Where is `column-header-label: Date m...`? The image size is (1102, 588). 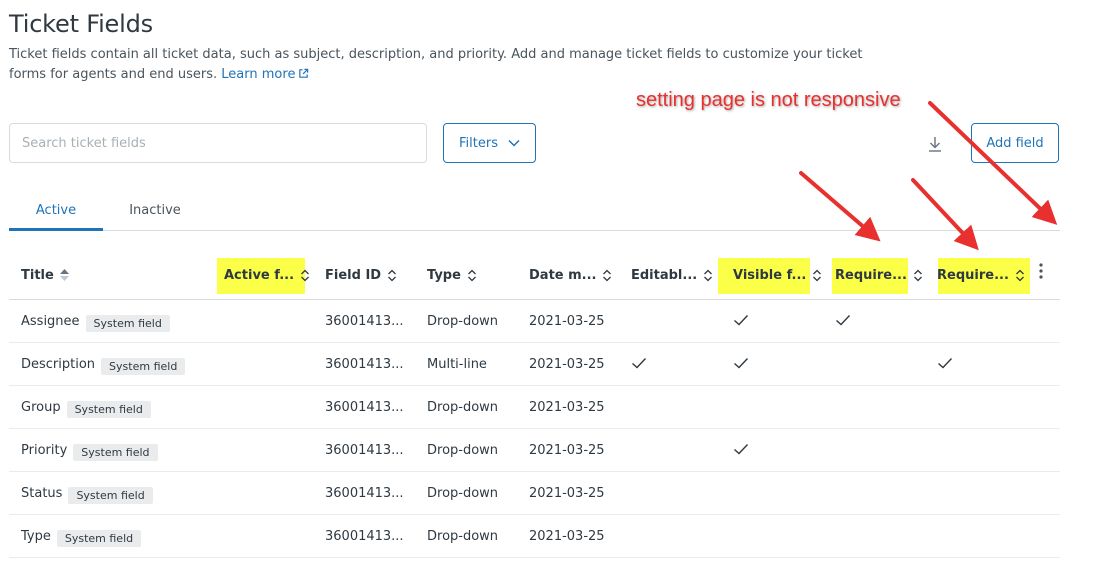
column-header-label: Date m... is located at coordinates (563, 275).